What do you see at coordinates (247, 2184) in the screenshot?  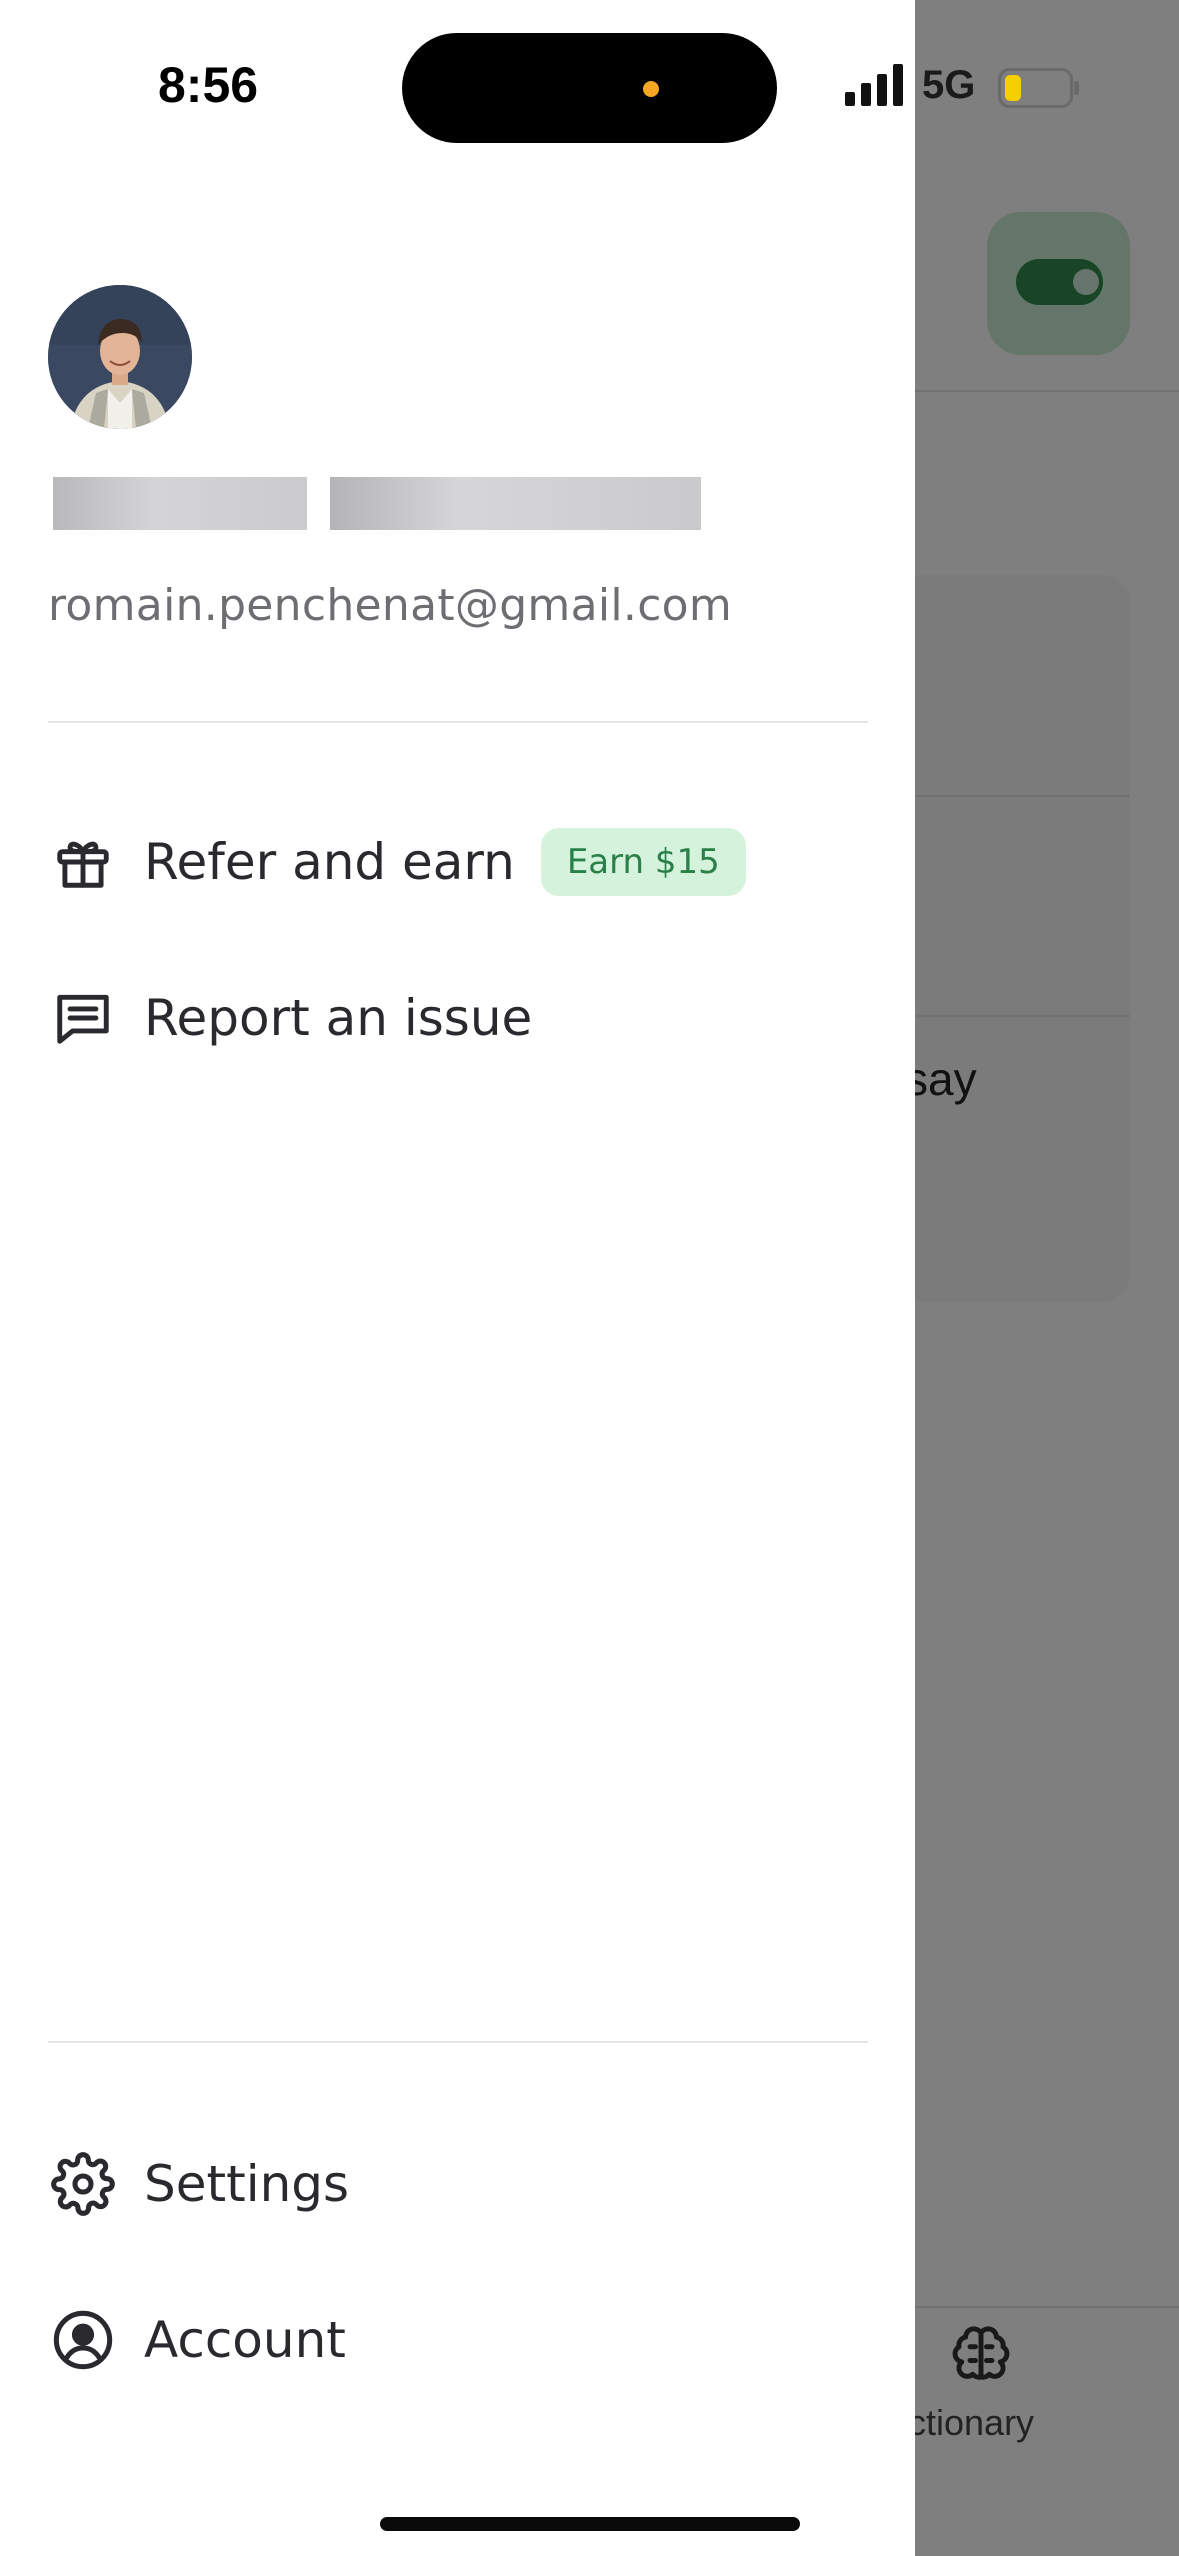 I see `menu-item-label: Settings` at bounding box center [247, 2184].